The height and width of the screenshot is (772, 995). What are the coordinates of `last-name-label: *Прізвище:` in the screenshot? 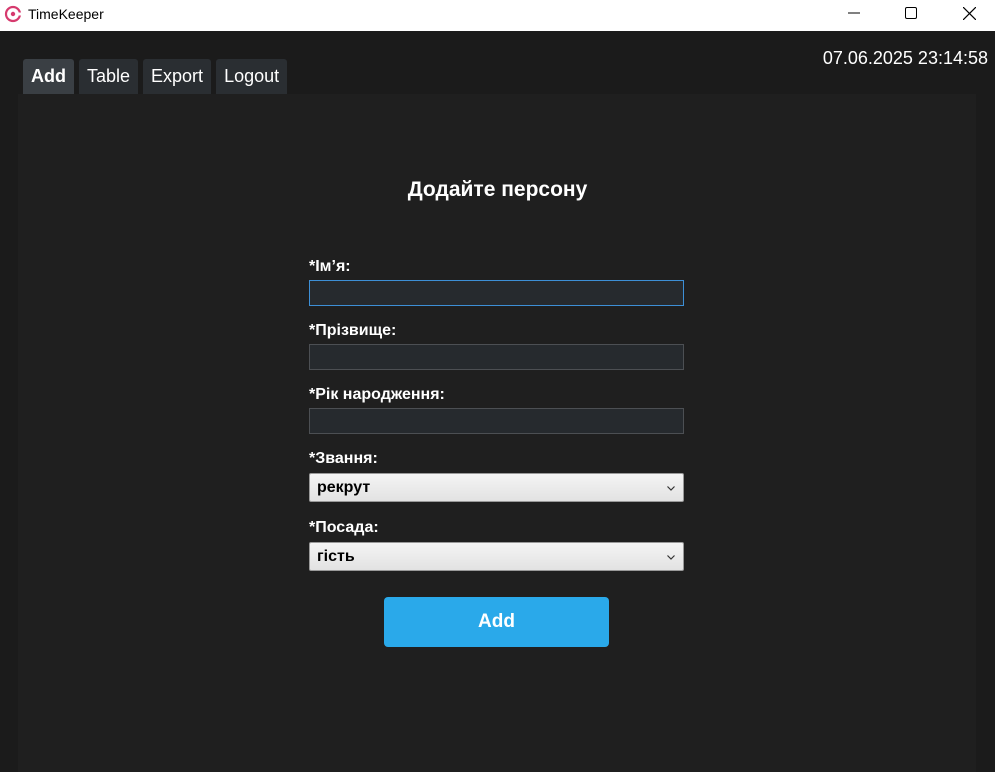 It's located at (353, 330).